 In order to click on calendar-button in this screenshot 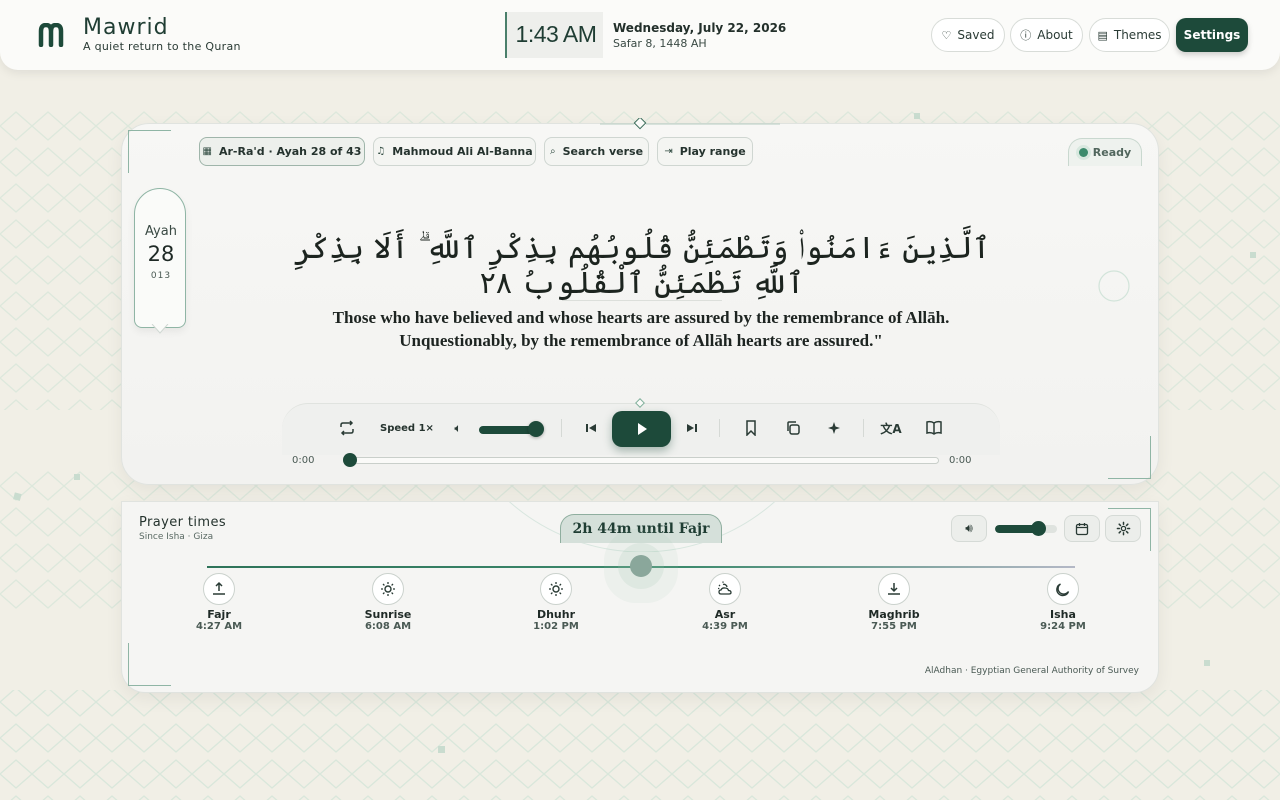, I will do `click(1082, 528)`.